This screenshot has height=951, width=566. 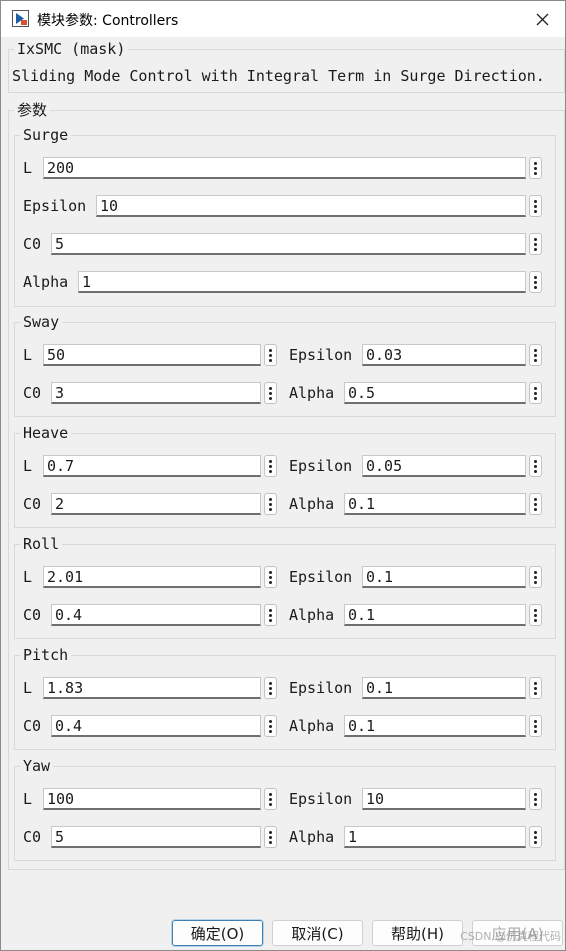 What do you see at coordinates (417, 933) in the screenshot?
I see `help-button: 帮助(H)` at bounding box center [417, 933].